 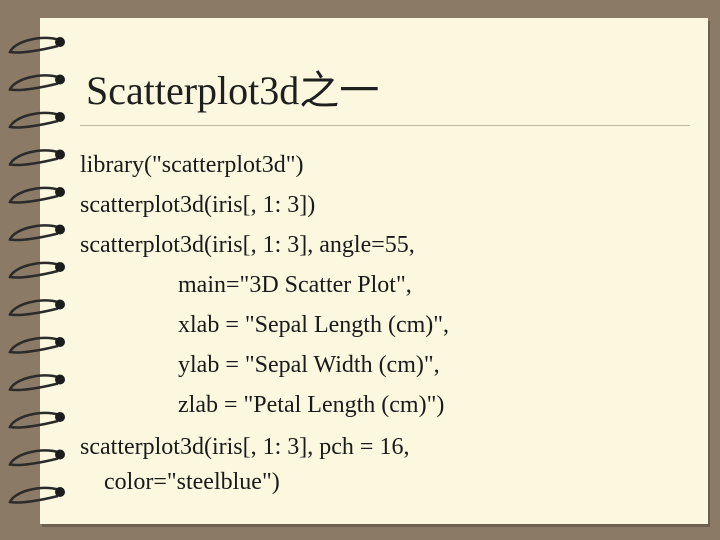 What do you see at coordinates (245, 447) in the screenshot?
I see `code-line-8: scatterplot3d(iris[, 1: 3], pch = 16,` at bounding box center [245, 447].